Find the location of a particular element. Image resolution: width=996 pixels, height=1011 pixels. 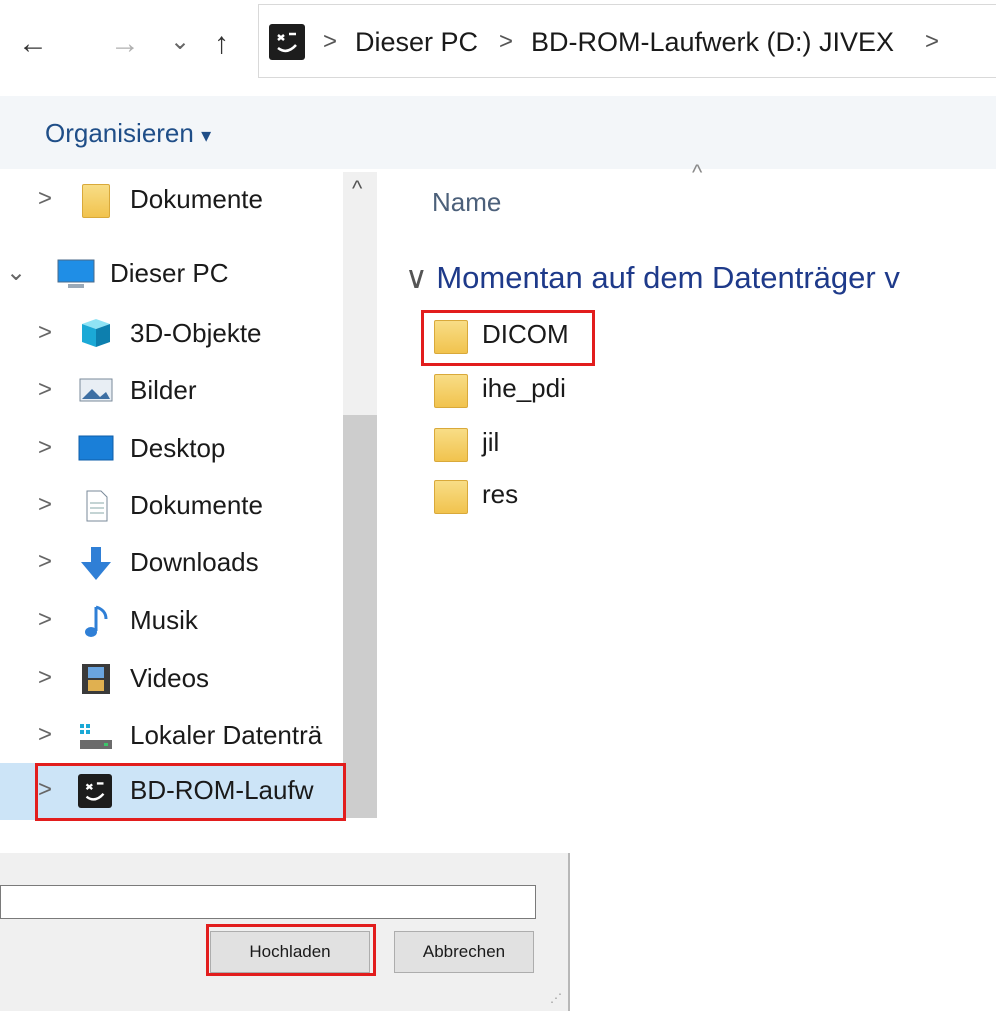

highlight-box-dicom is located at coordinates (508, 338).